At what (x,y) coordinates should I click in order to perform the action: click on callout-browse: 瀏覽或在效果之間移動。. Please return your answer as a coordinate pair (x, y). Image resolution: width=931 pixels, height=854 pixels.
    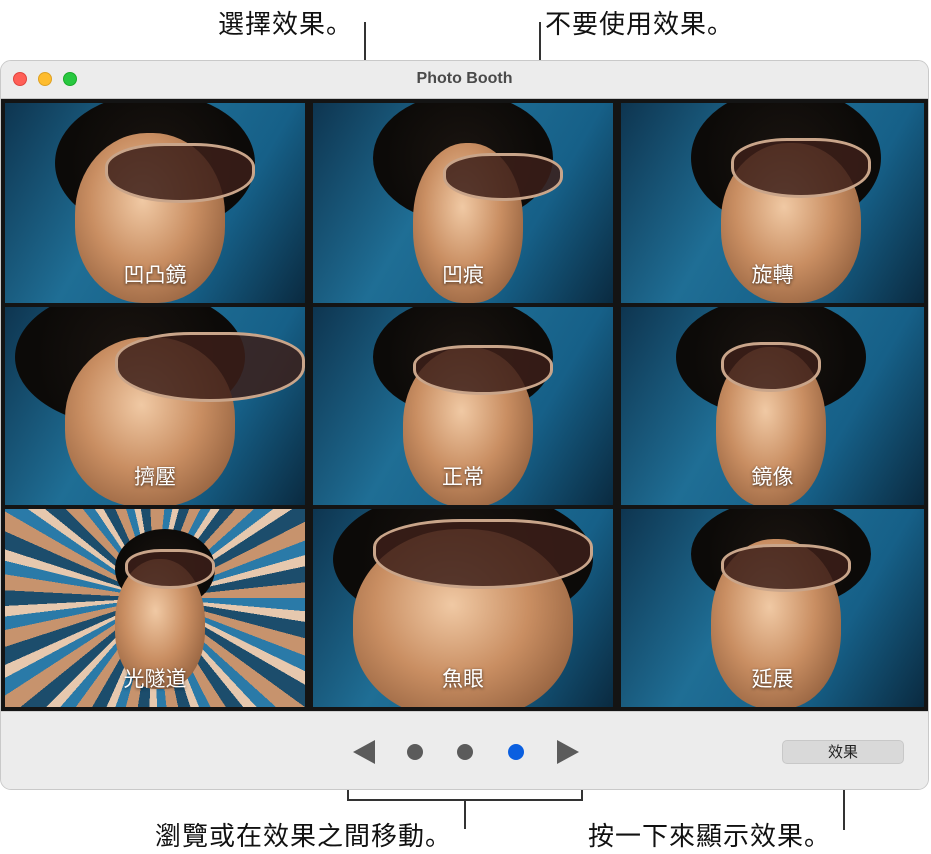
    Looking at the image, I should click on (304, 837).